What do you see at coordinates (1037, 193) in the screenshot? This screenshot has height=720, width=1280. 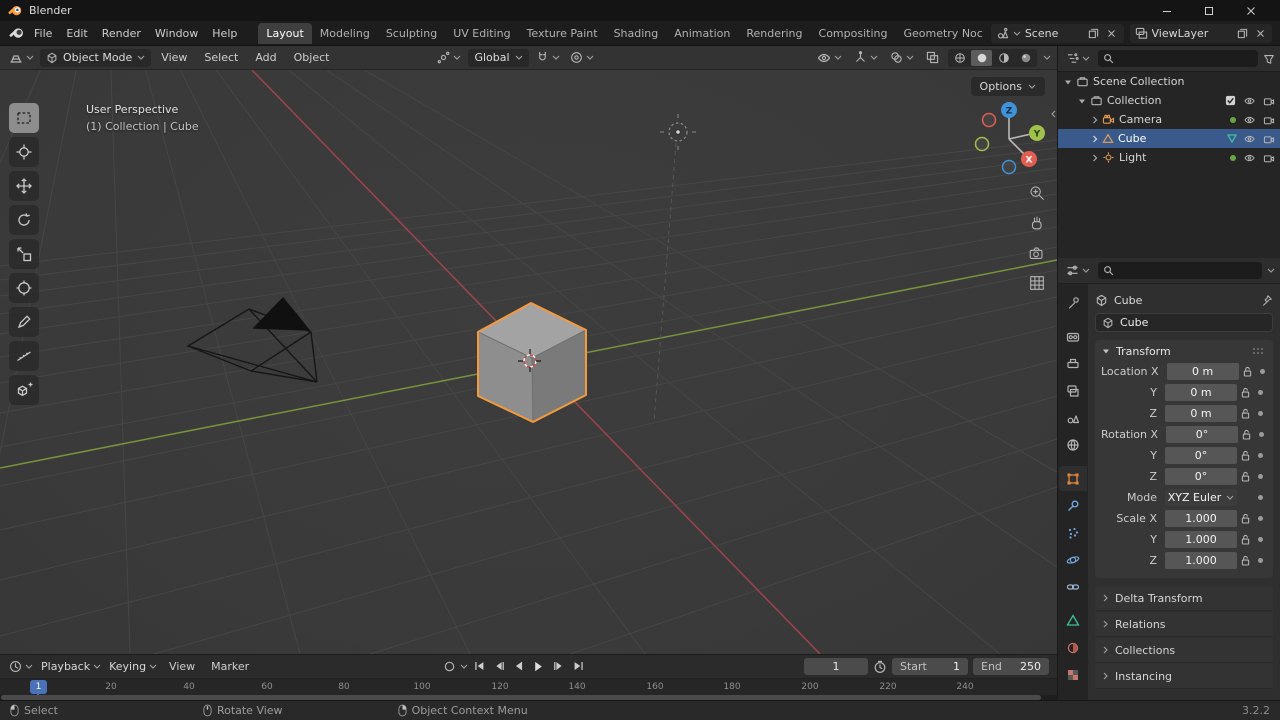 I see `zoom-button` at bounding box center [1037, 193].